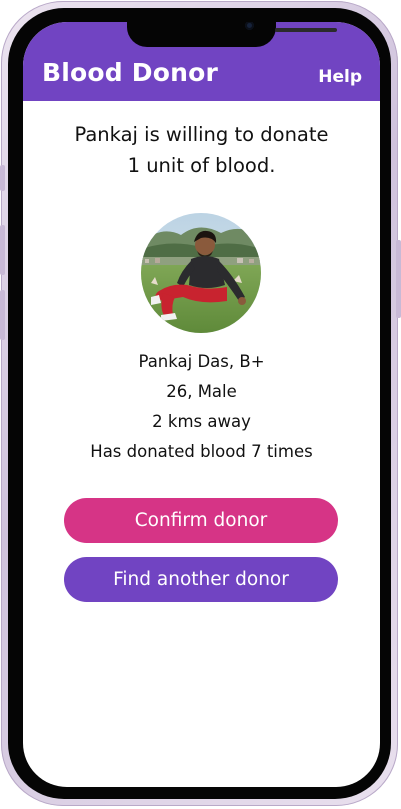 This screenshot has height=809, width=401. I want to click on donor-photo-icon, so click(201, 273).